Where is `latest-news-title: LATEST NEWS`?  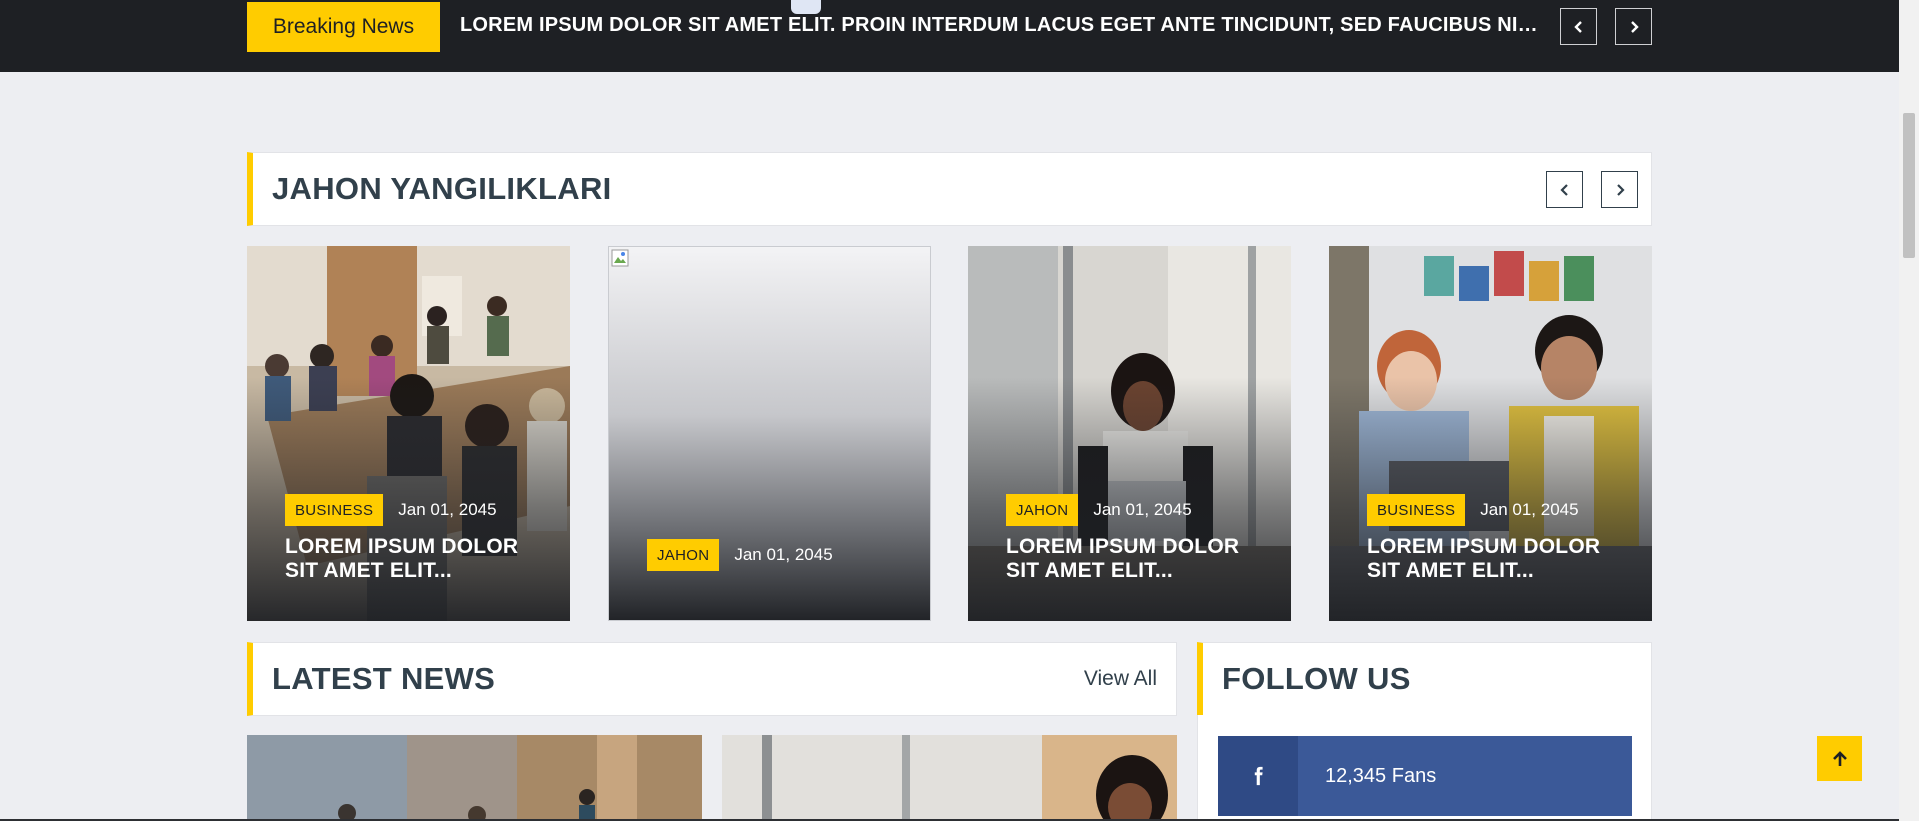 latest-news-title: LATEST NEWS is located at coordinates (384, 678).